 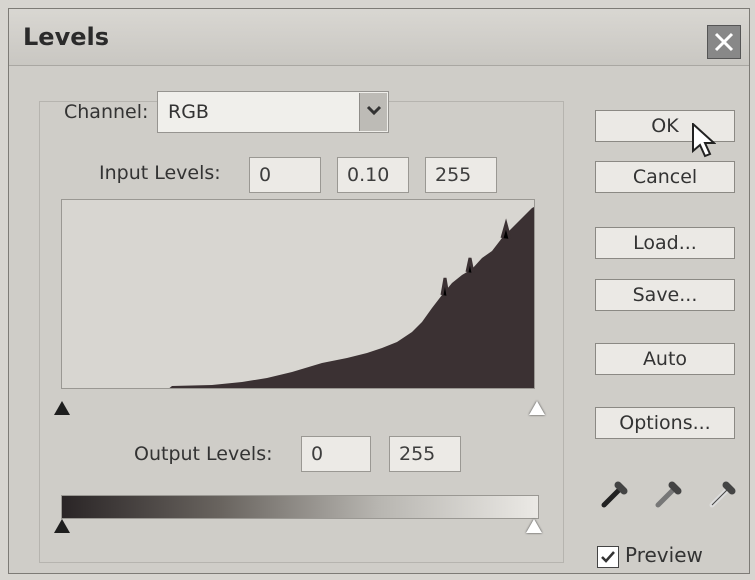 I want to click on cancel-button: Cancel, so click(x=665, y=177).